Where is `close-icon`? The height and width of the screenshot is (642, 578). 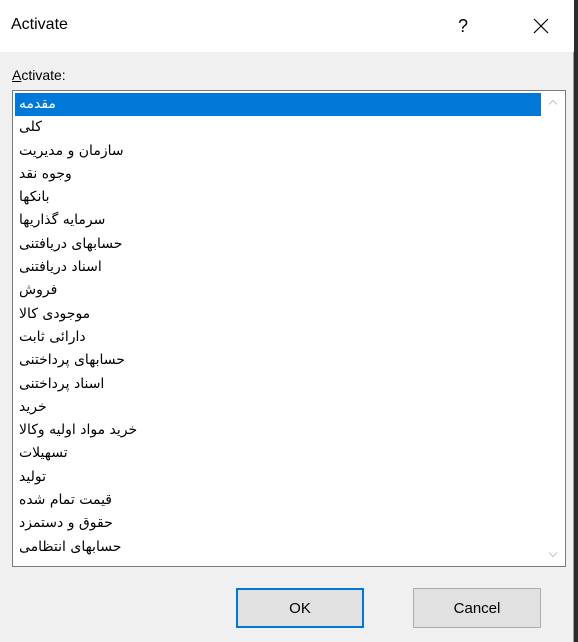
close-icon is located at coordinates (541, 26).